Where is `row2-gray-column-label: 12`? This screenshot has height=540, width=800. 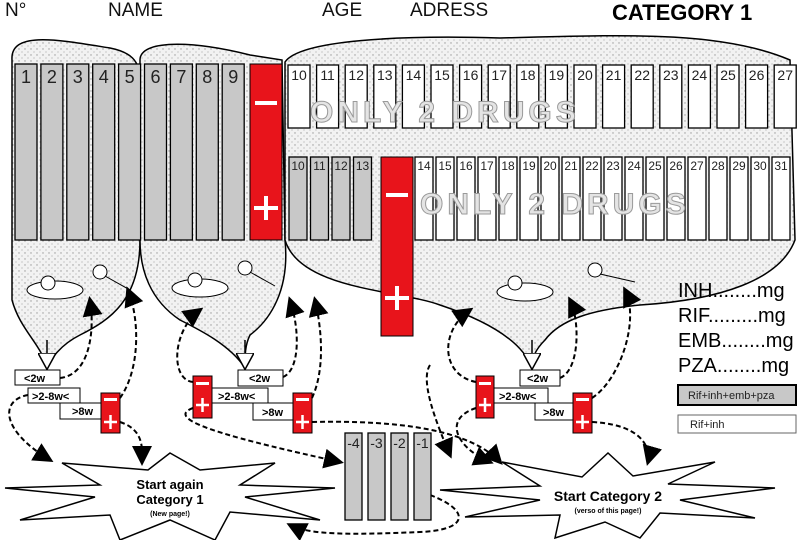
row2-gray-column-label: 12 is located at coordinates (341, 166).